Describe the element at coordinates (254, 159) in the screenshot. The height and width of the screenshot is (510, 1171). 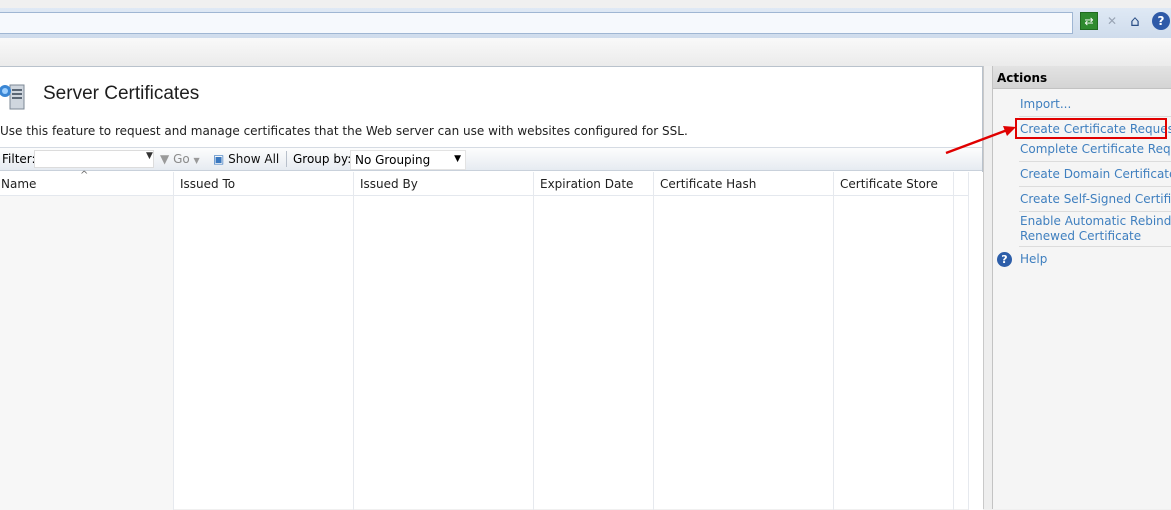
I see `show-all-label: Show All` at that location.